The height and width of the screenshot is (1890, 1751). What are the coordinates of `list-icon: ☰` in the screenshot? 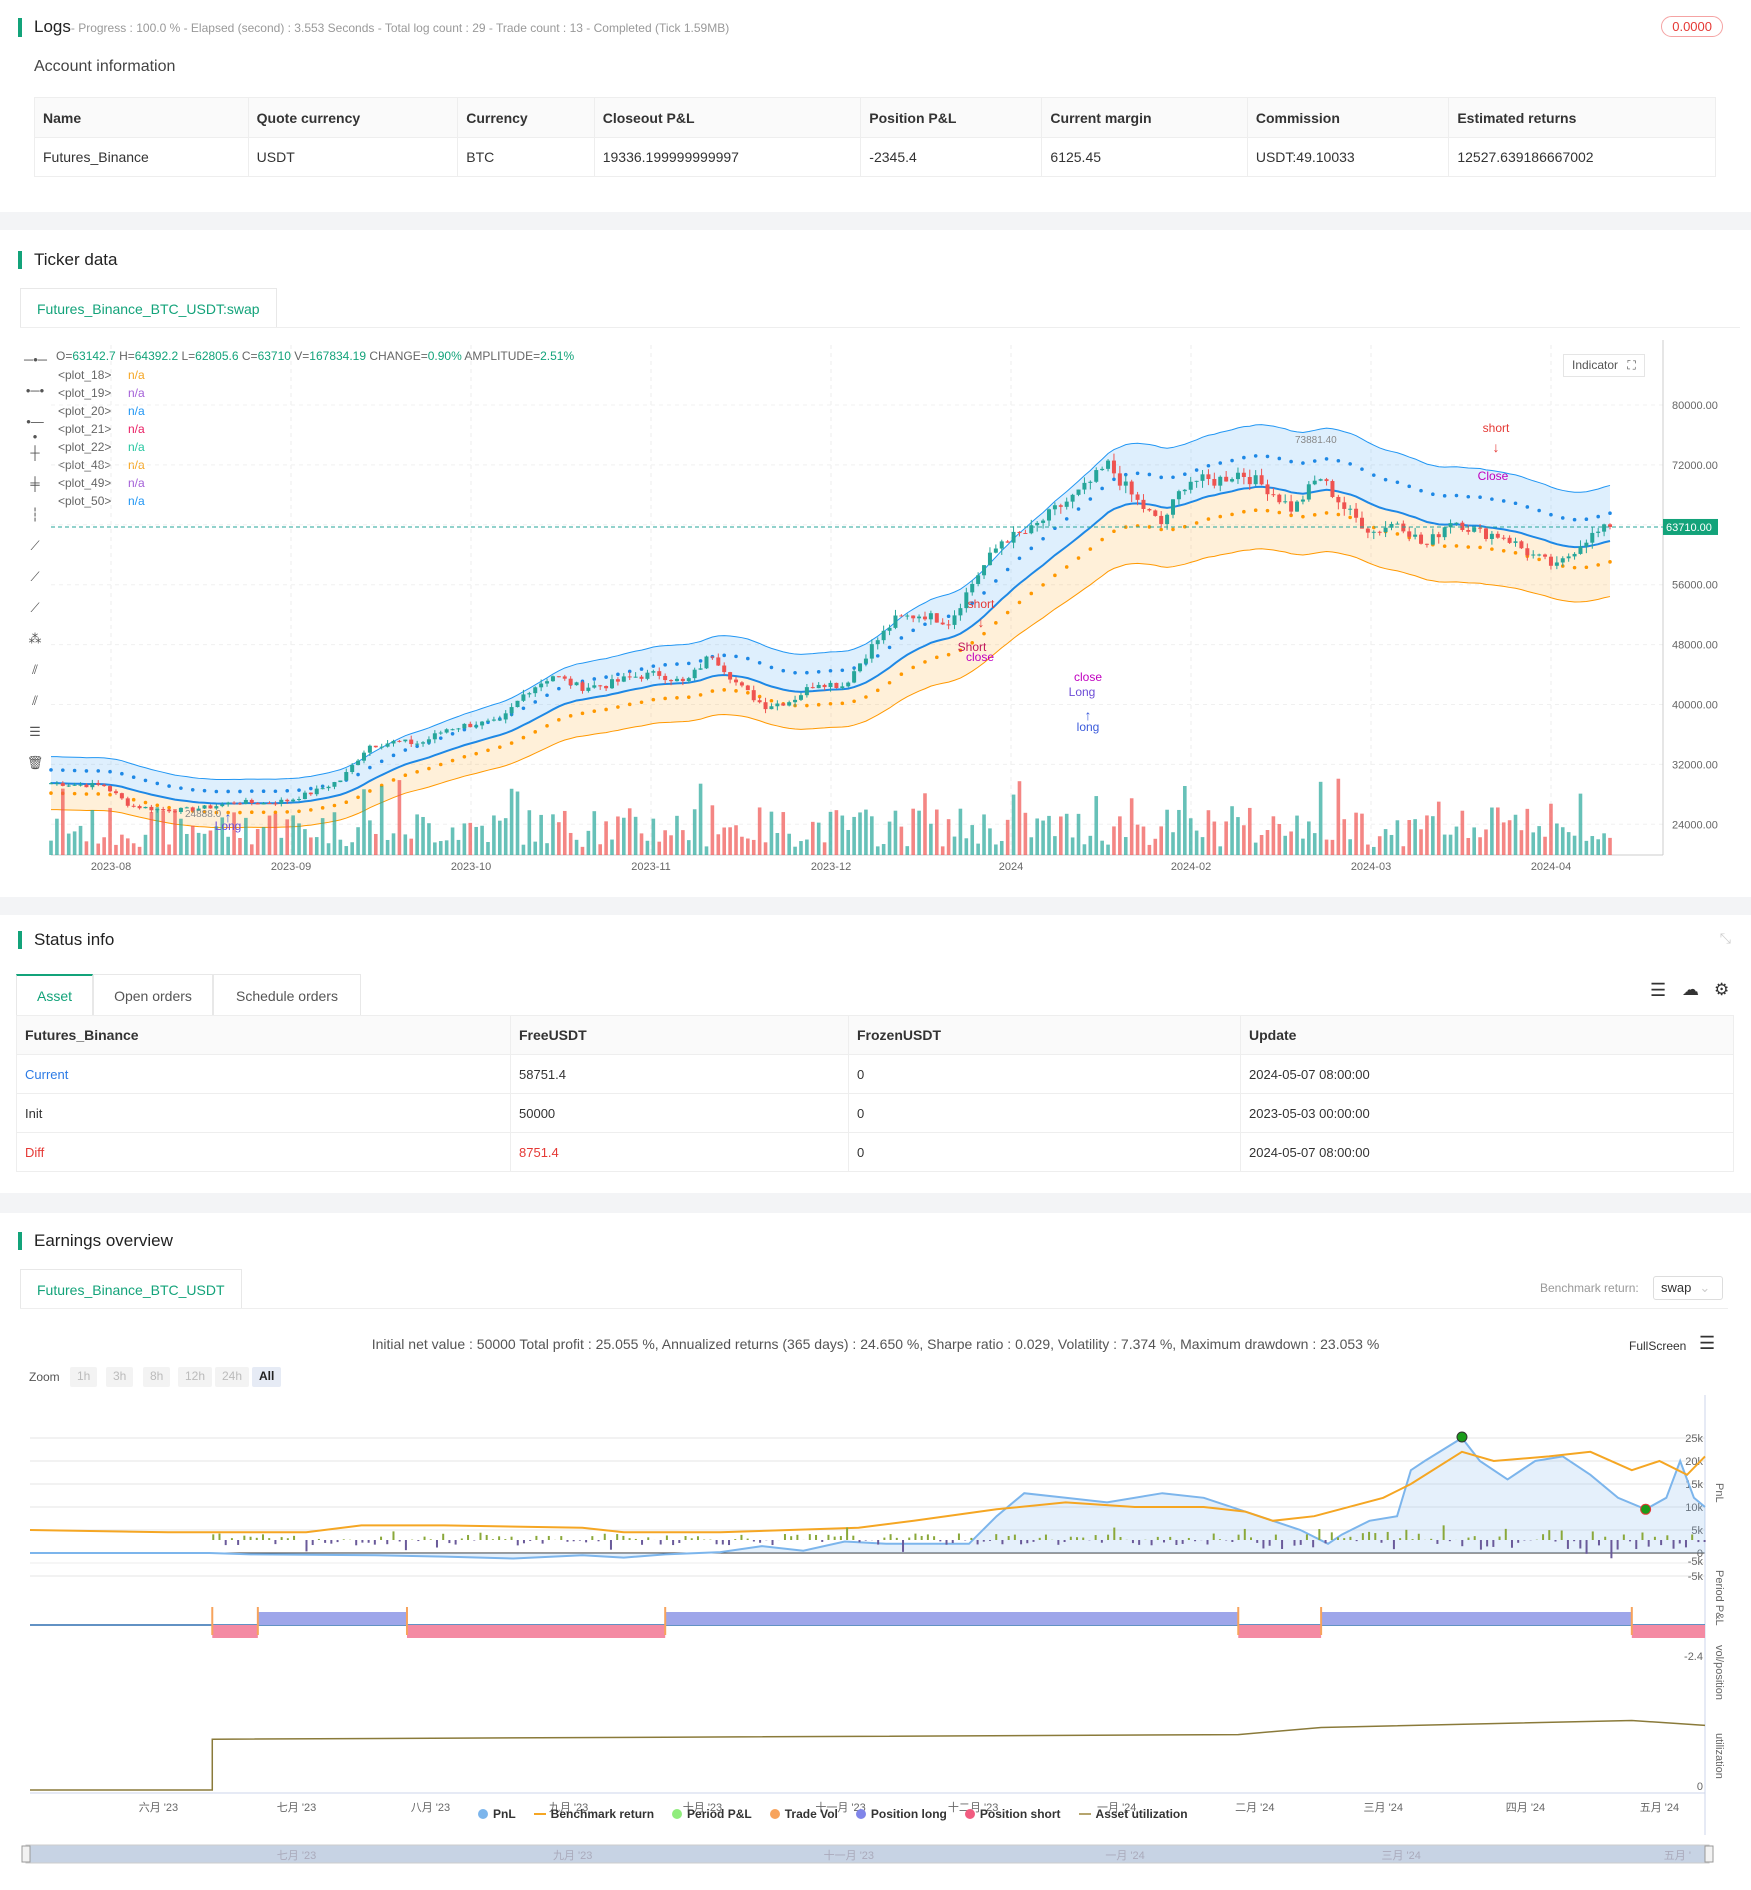 It's located at (1658, 990).